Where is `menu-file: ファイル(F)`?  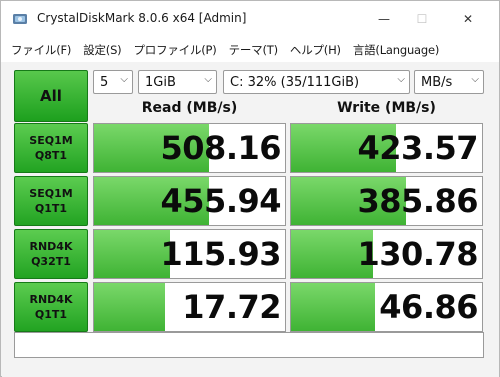
menu-file: ファイル(F) is located at coordinates (41, 50).